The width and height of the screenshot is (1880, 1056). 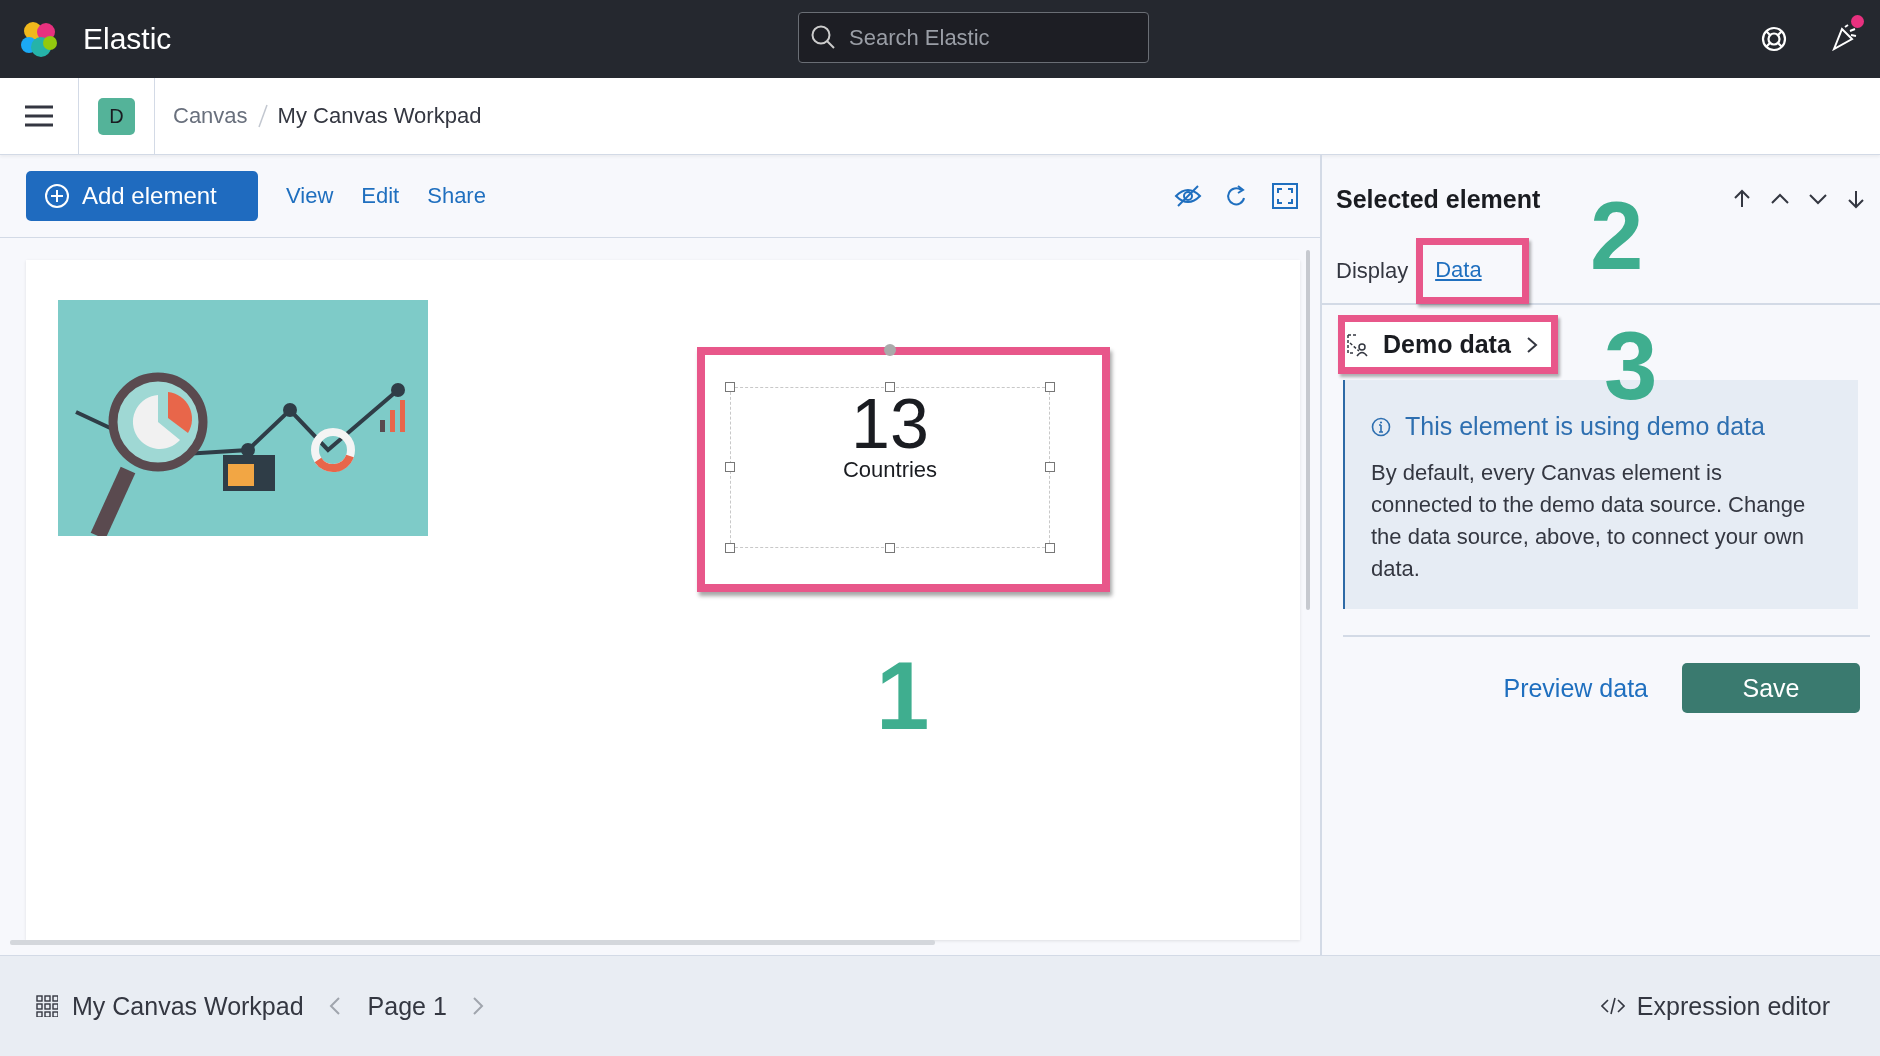 What do you see at coordinates (1458, 270) in the screenshot?
I see `tab: Data` at bounding box center [1458, 270].